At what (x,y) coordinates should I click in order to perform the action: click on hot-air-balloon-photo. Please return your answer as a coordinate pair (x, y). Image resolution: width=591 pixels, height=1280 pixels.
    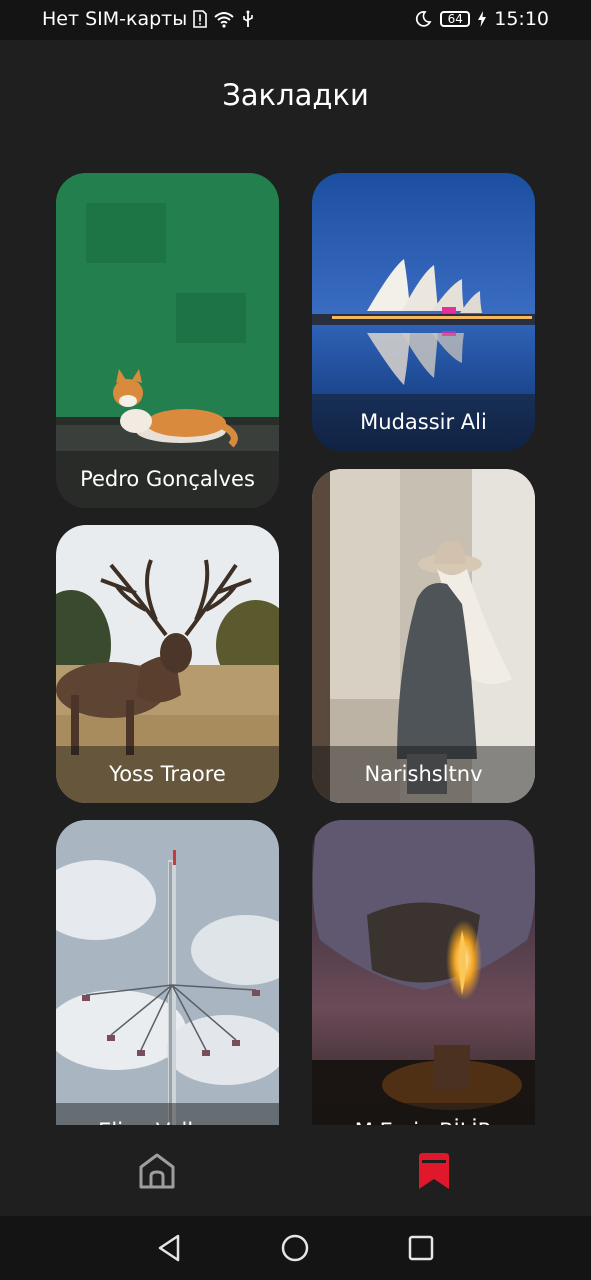
    Looking at the image, I should click on (423, 972).